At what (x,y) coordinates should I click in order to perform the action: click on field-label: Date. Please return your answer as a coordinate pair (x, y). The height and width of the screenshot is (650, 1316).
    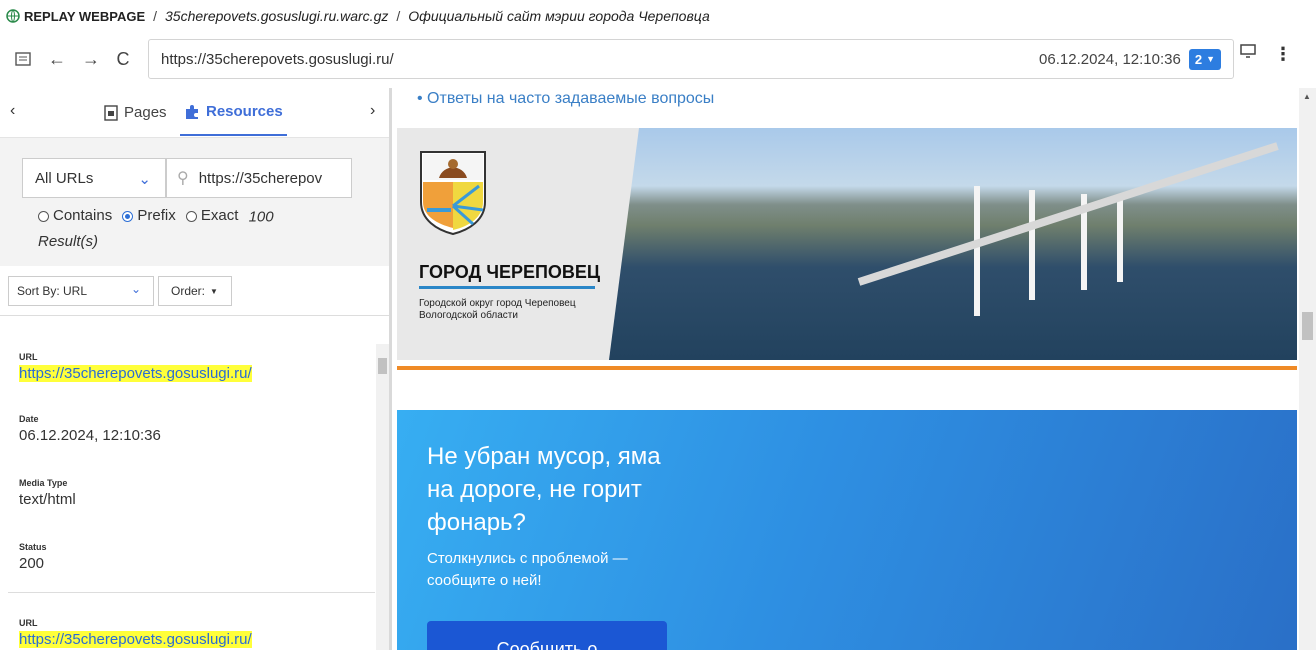
    Looking at the image, I should click on (29, 419).